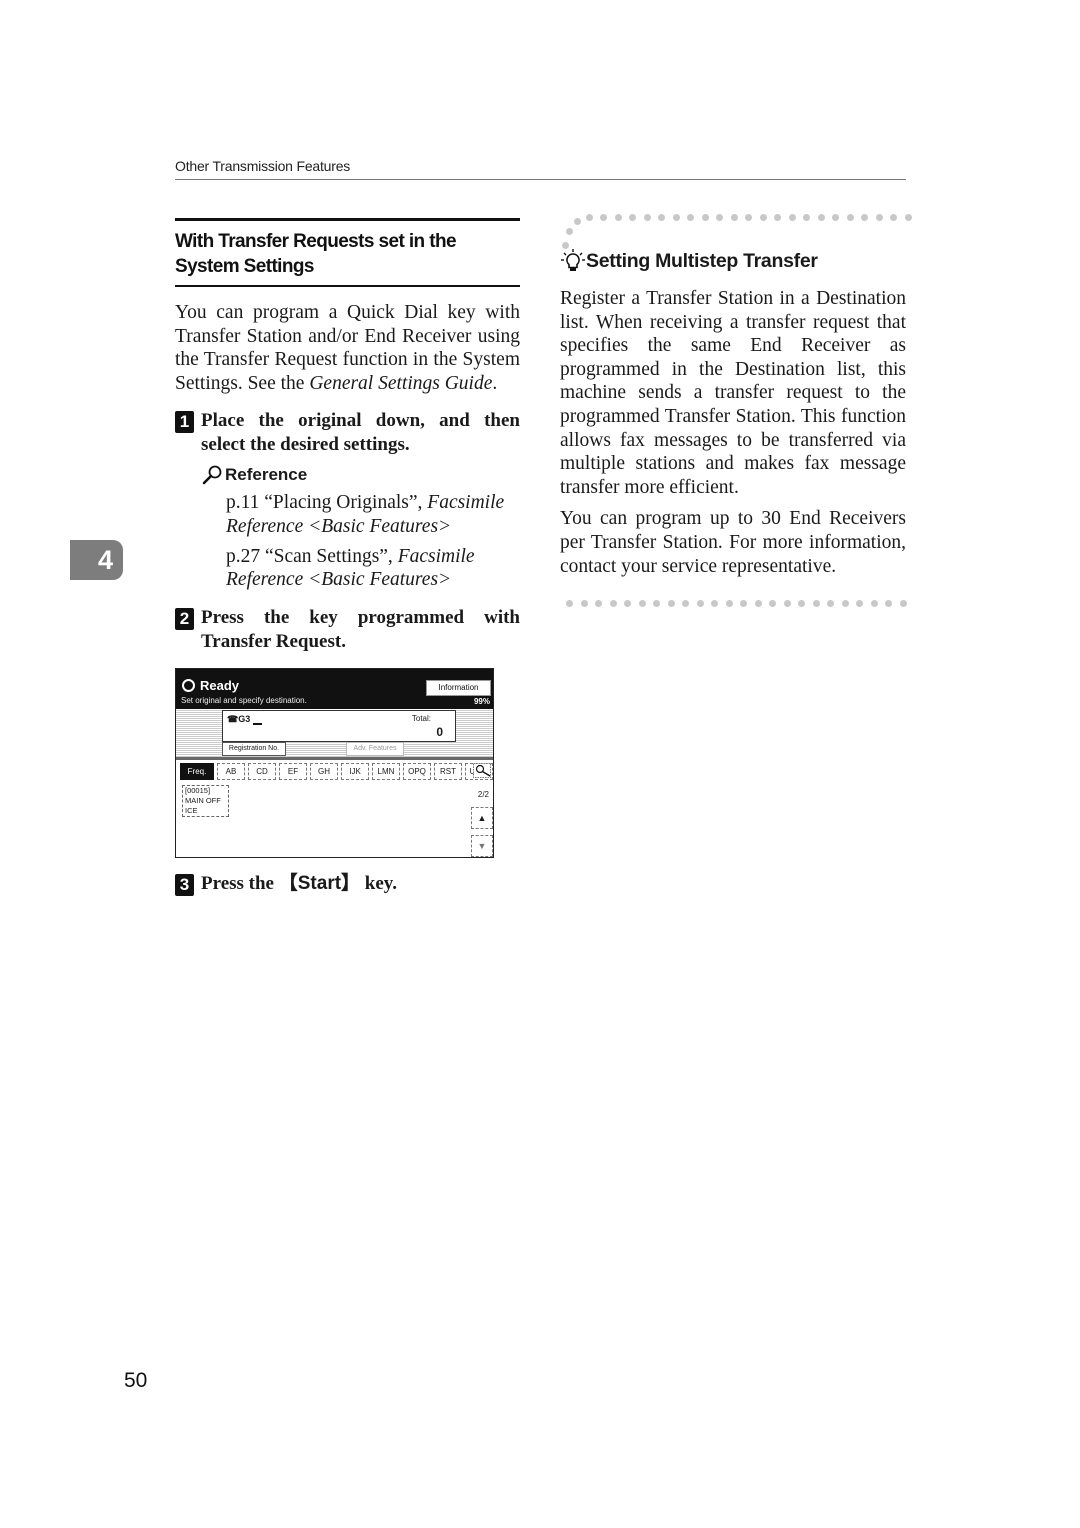 The height and width of the screenshot is (1528, 1080). Describe the element at coordinates (347, 884) in the screenshot. I see `step-3: 3 Press the 【Start】 key.` at that location.